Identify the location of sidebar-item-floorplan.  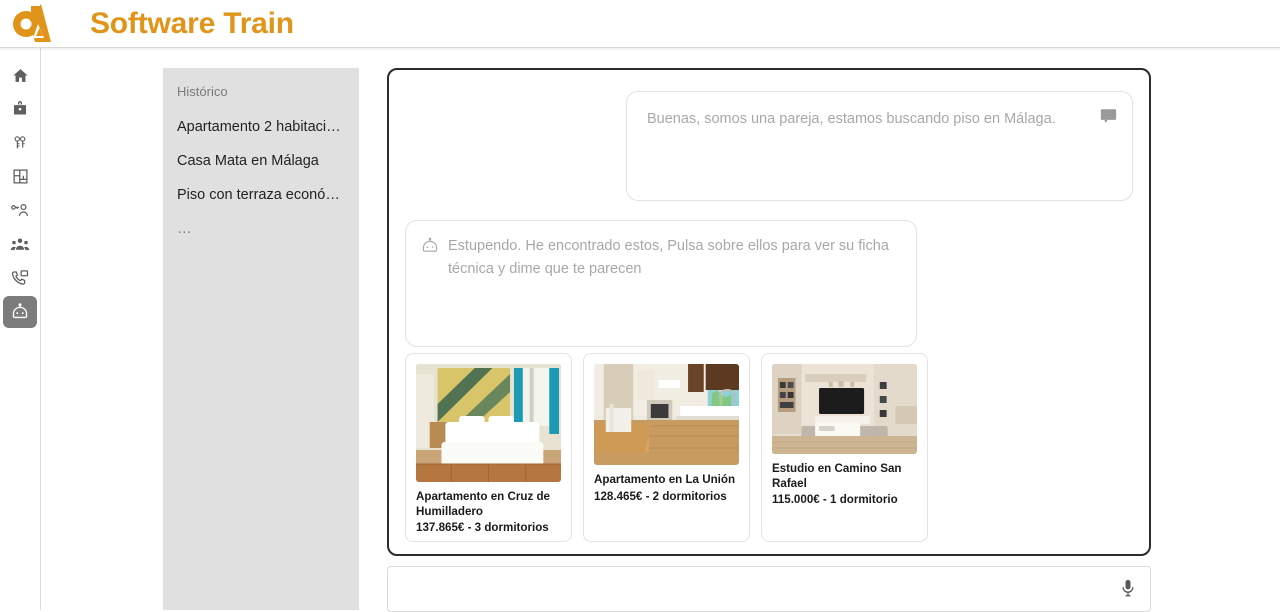
(20, 176).